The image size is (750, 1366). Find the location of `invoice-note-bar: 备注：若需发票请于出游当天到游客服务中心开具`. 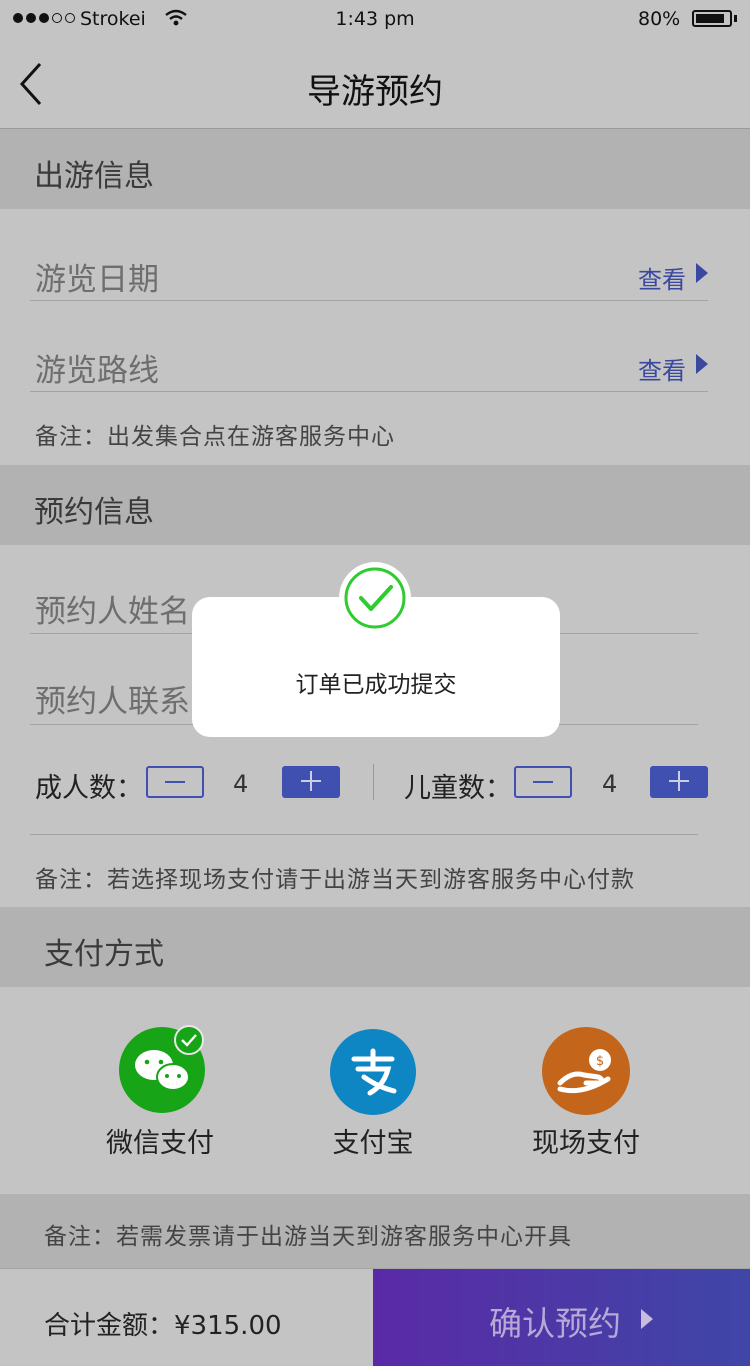

invoice-note-bar: 备注：若需发票请于出游当天到游客服务中心开具 is located at coordinates (375, 1231).